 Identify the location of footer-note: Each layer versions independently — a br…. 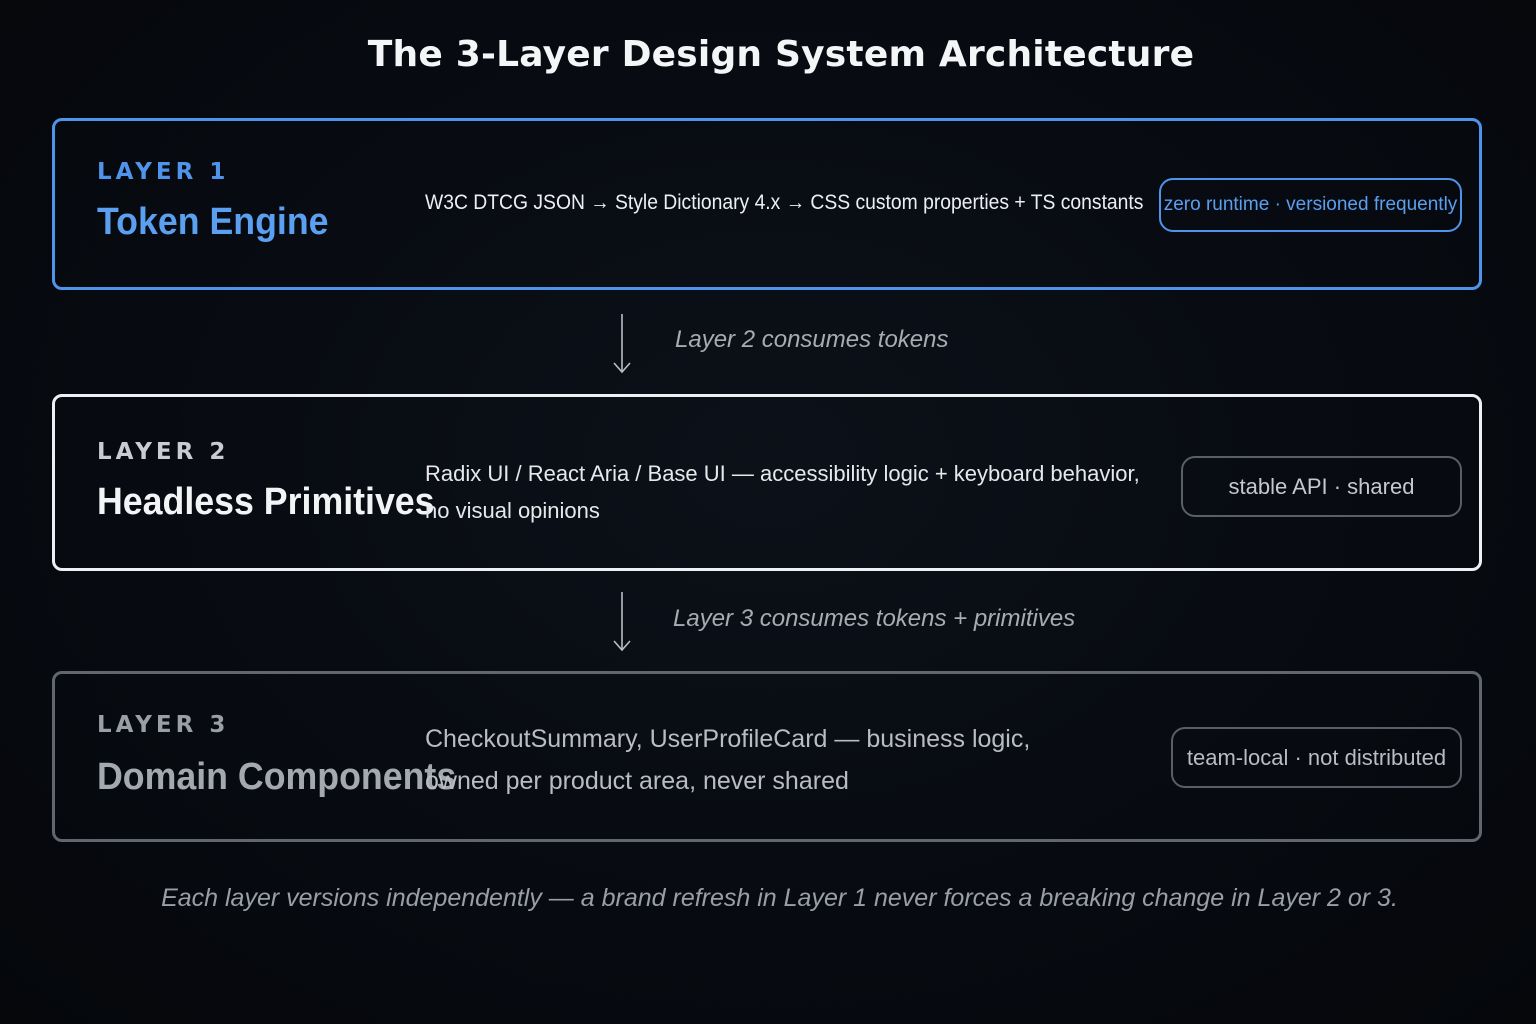
(779, 898).